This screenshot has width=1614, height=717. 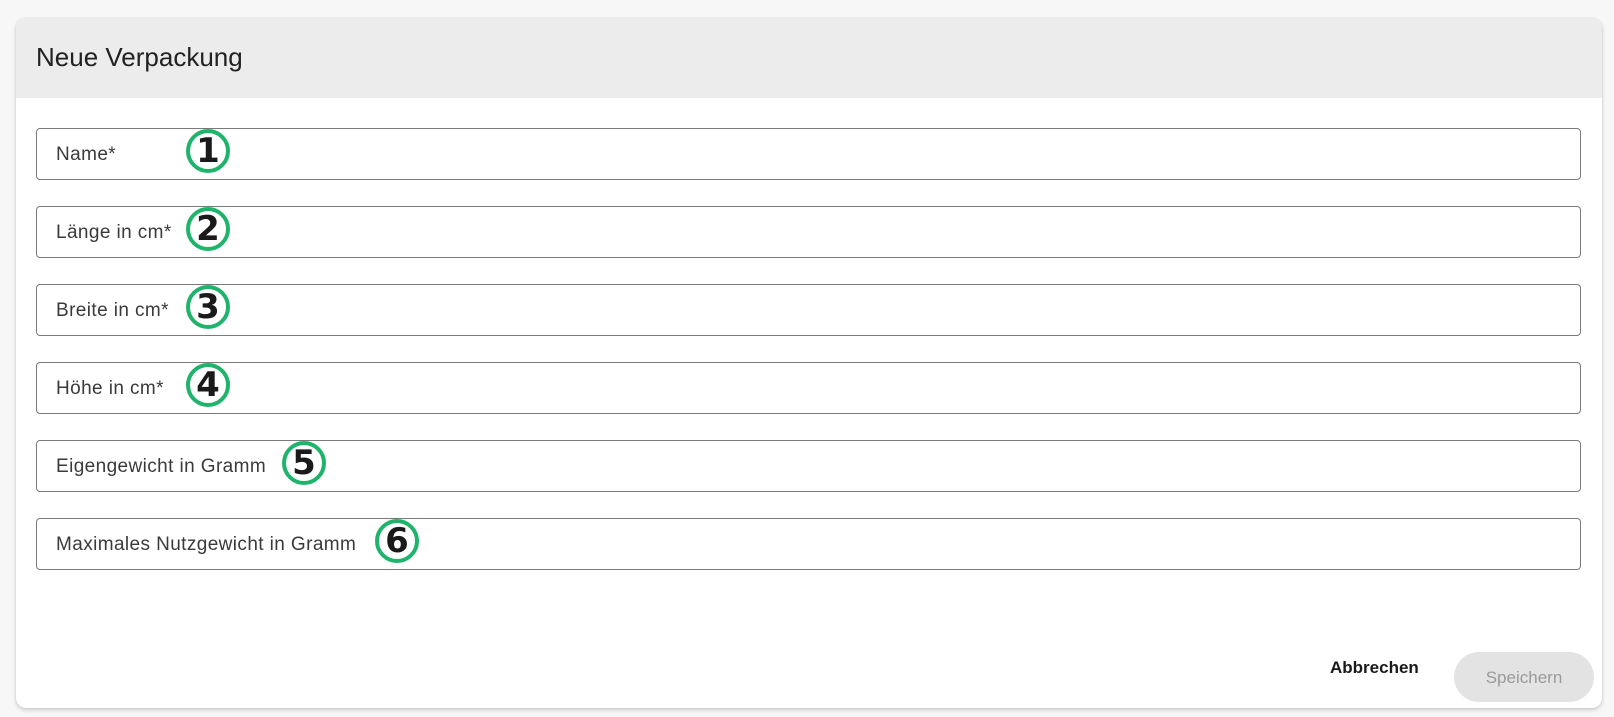 What do you see at coordinates (808, 154) in the screenshot?
I see `name-field: Name*` at bounding box center [808, 154].